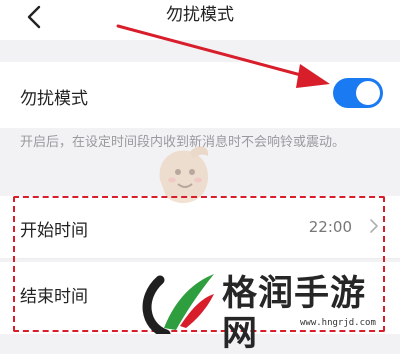 The image size is (400, 354). I want to click on watermark-site-name: 格润手游网, so click(294, 314).